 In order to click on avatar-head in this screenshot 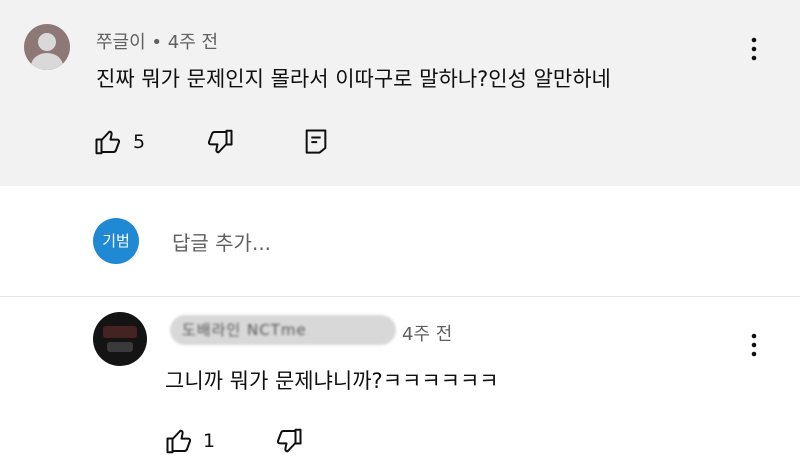, I will do `click(47, 42)`.